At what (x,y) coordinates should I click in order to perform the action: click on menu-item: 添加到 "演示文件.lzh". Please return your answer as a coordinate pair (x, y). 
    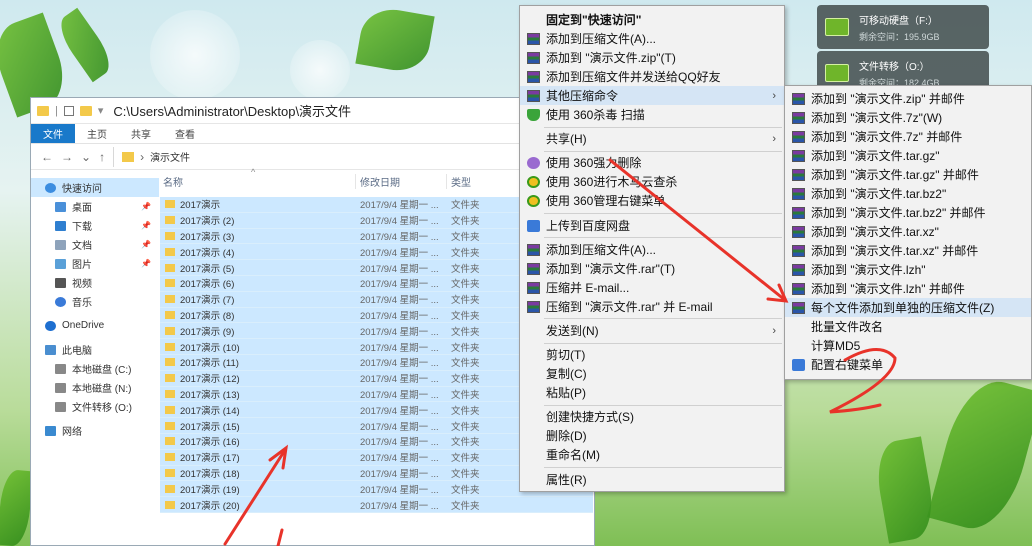
    Looking at the image, I should click on (908, 269).